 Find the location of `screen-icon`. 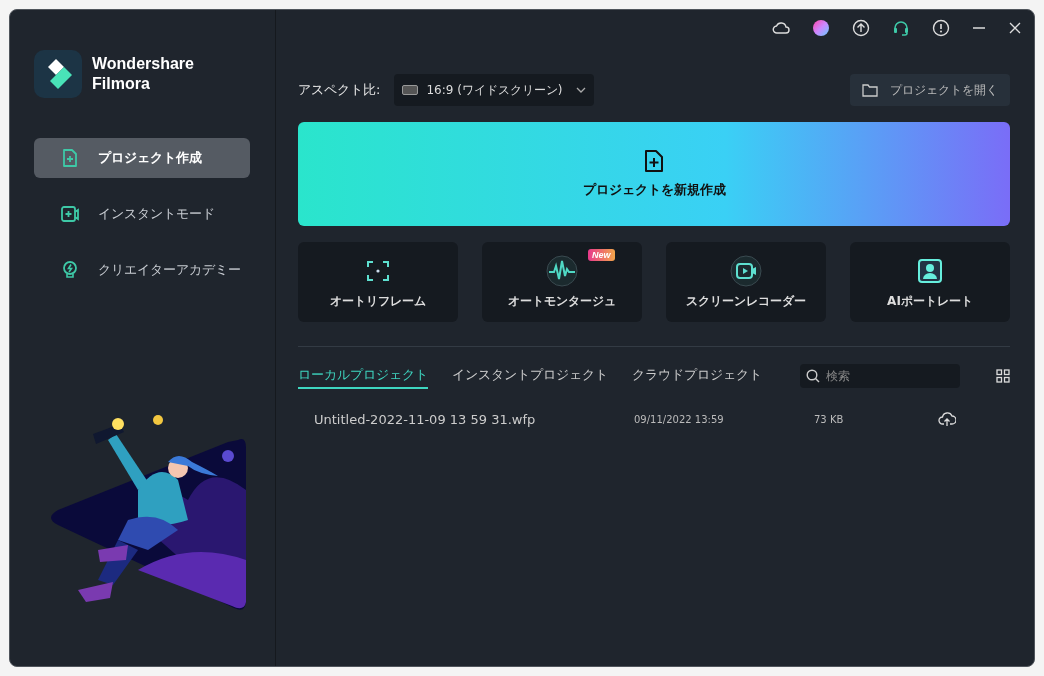

screen-icon is located at coordinates (410, 90).